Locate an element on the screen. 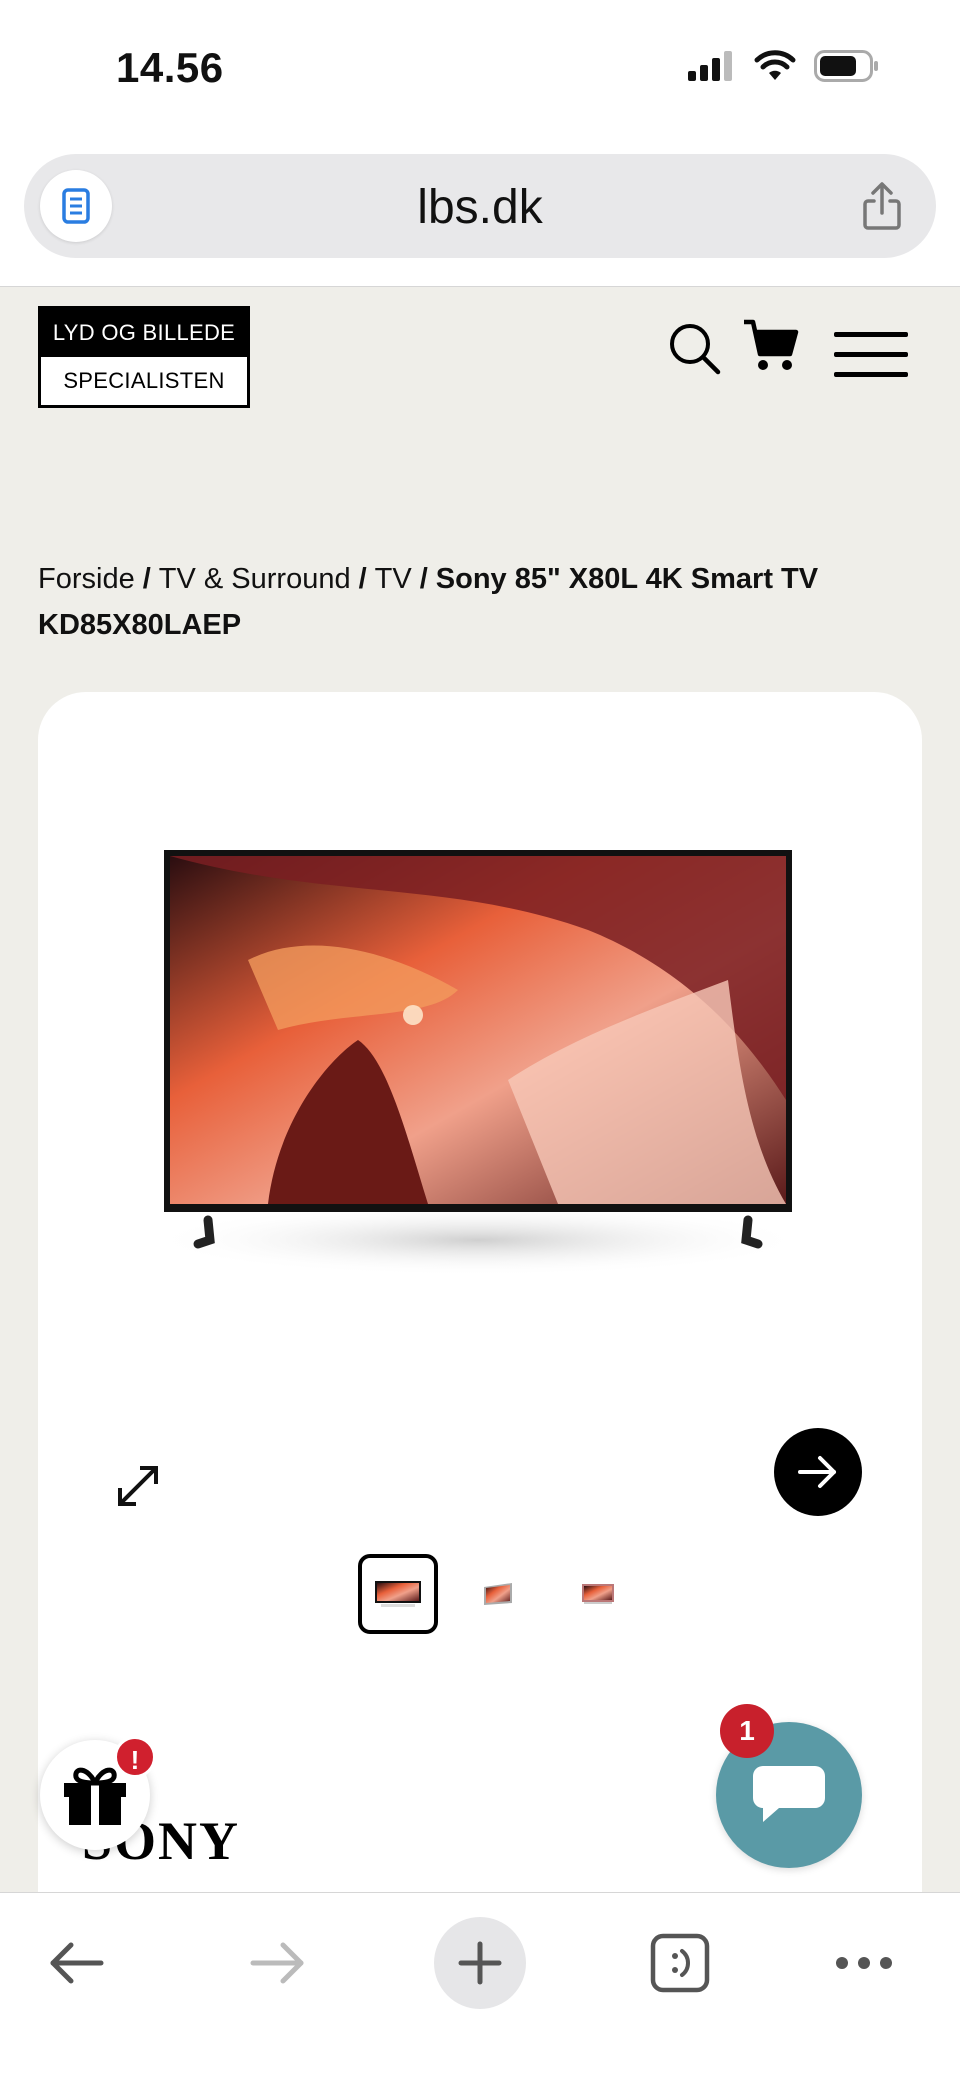 This screenshot has width=960, height=2081. share-button is located at coordinates (882, 206).